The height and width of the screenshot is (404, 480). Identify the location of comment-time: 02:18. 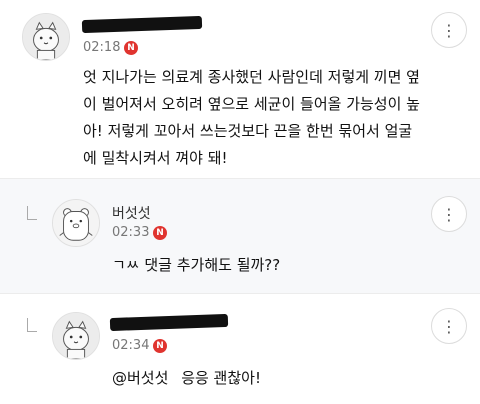
(102, 47).